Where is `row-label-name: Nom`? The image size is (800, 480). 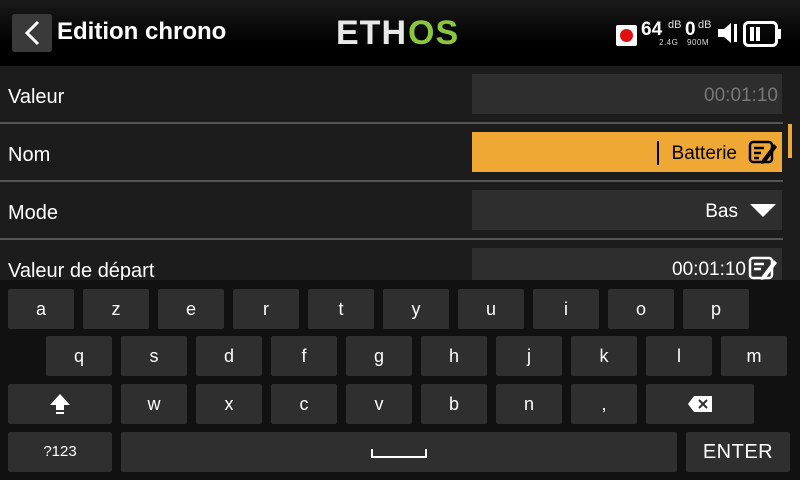
row-label-name: Nom is located at coordinates (29, 155).